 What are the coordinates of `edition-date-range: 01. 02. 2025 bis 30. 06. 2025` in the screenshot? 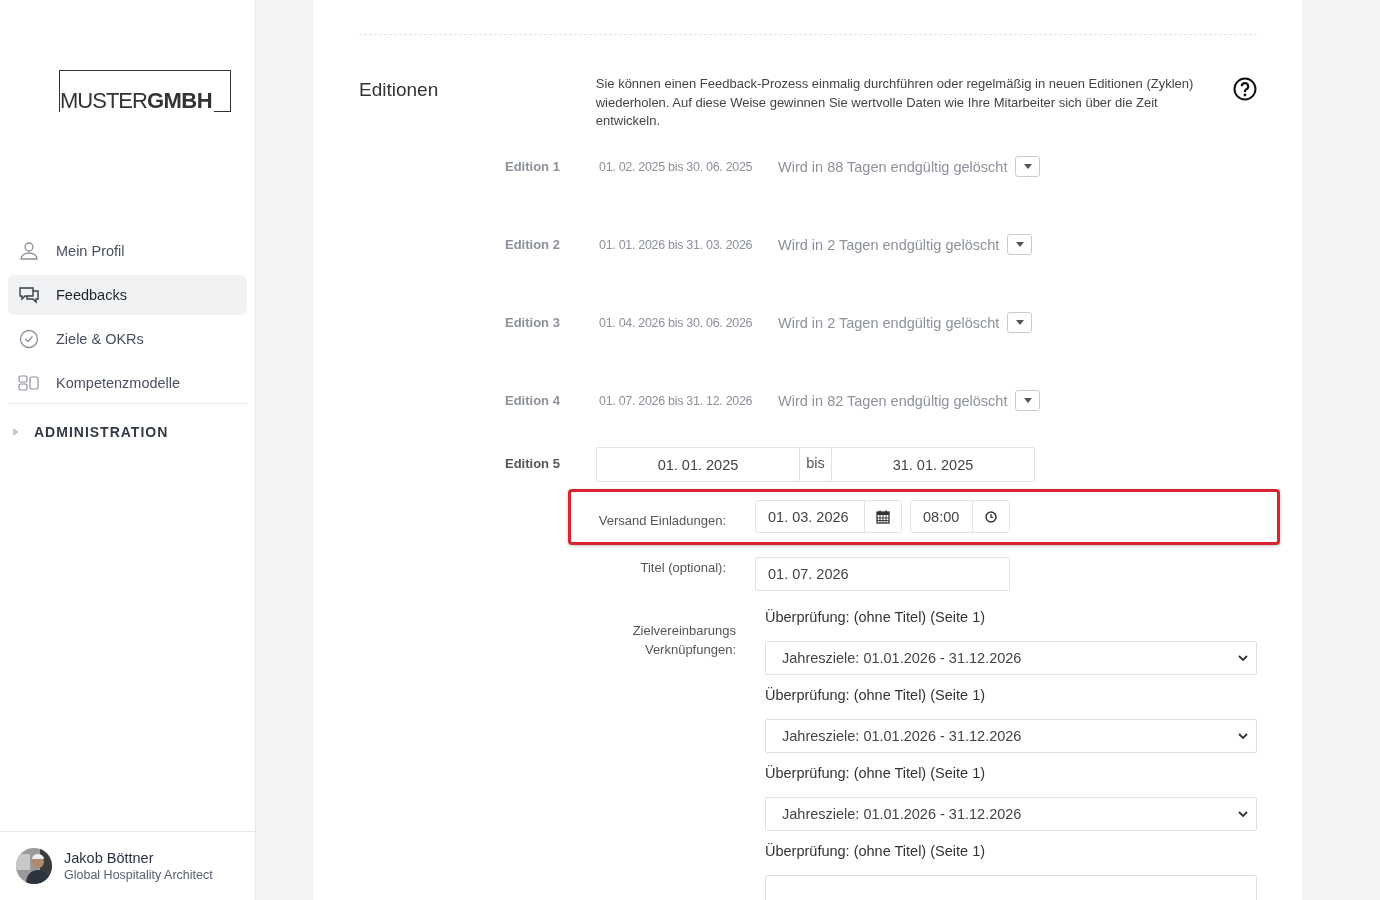 It's located at (676, 166).